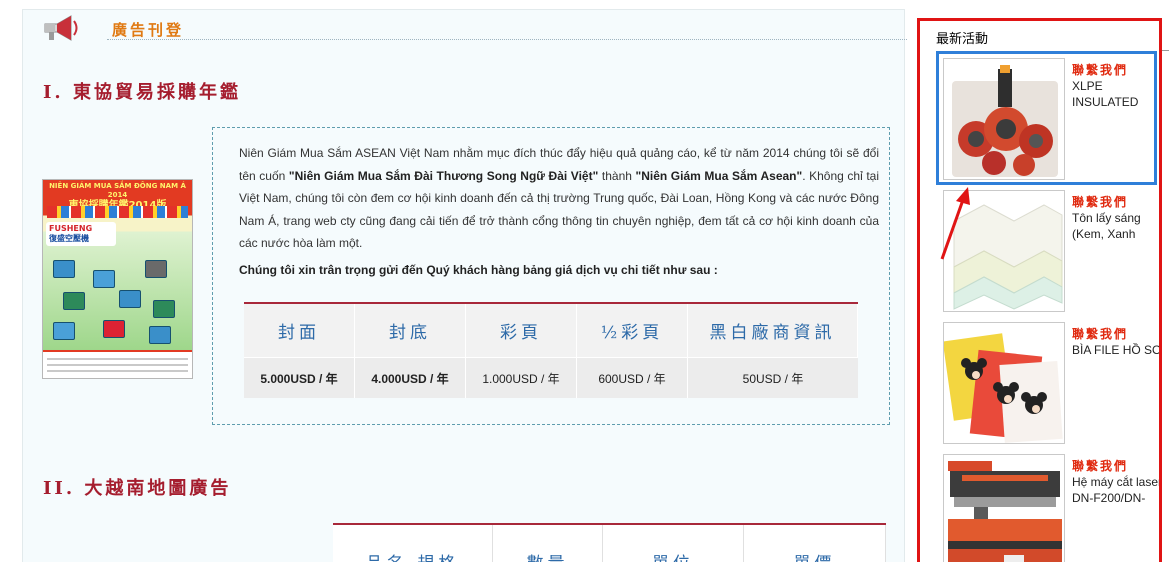 This screenshot has width=1169, height=562. I want to click on map-ad-header-cell: 數量, so click(548, 543).